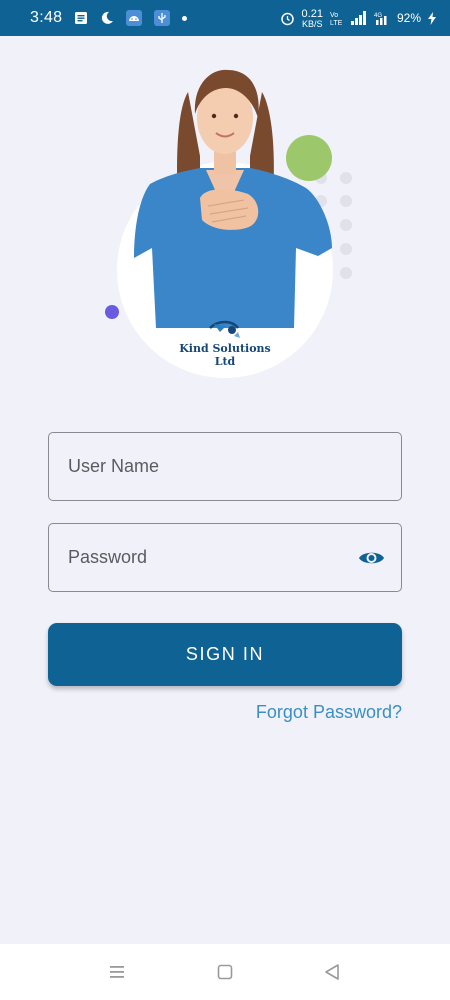 Image resolution: width=450 pixels, height=1000 pixels. I want to click on net-speed-unit: KB/S, so click(312, 23).